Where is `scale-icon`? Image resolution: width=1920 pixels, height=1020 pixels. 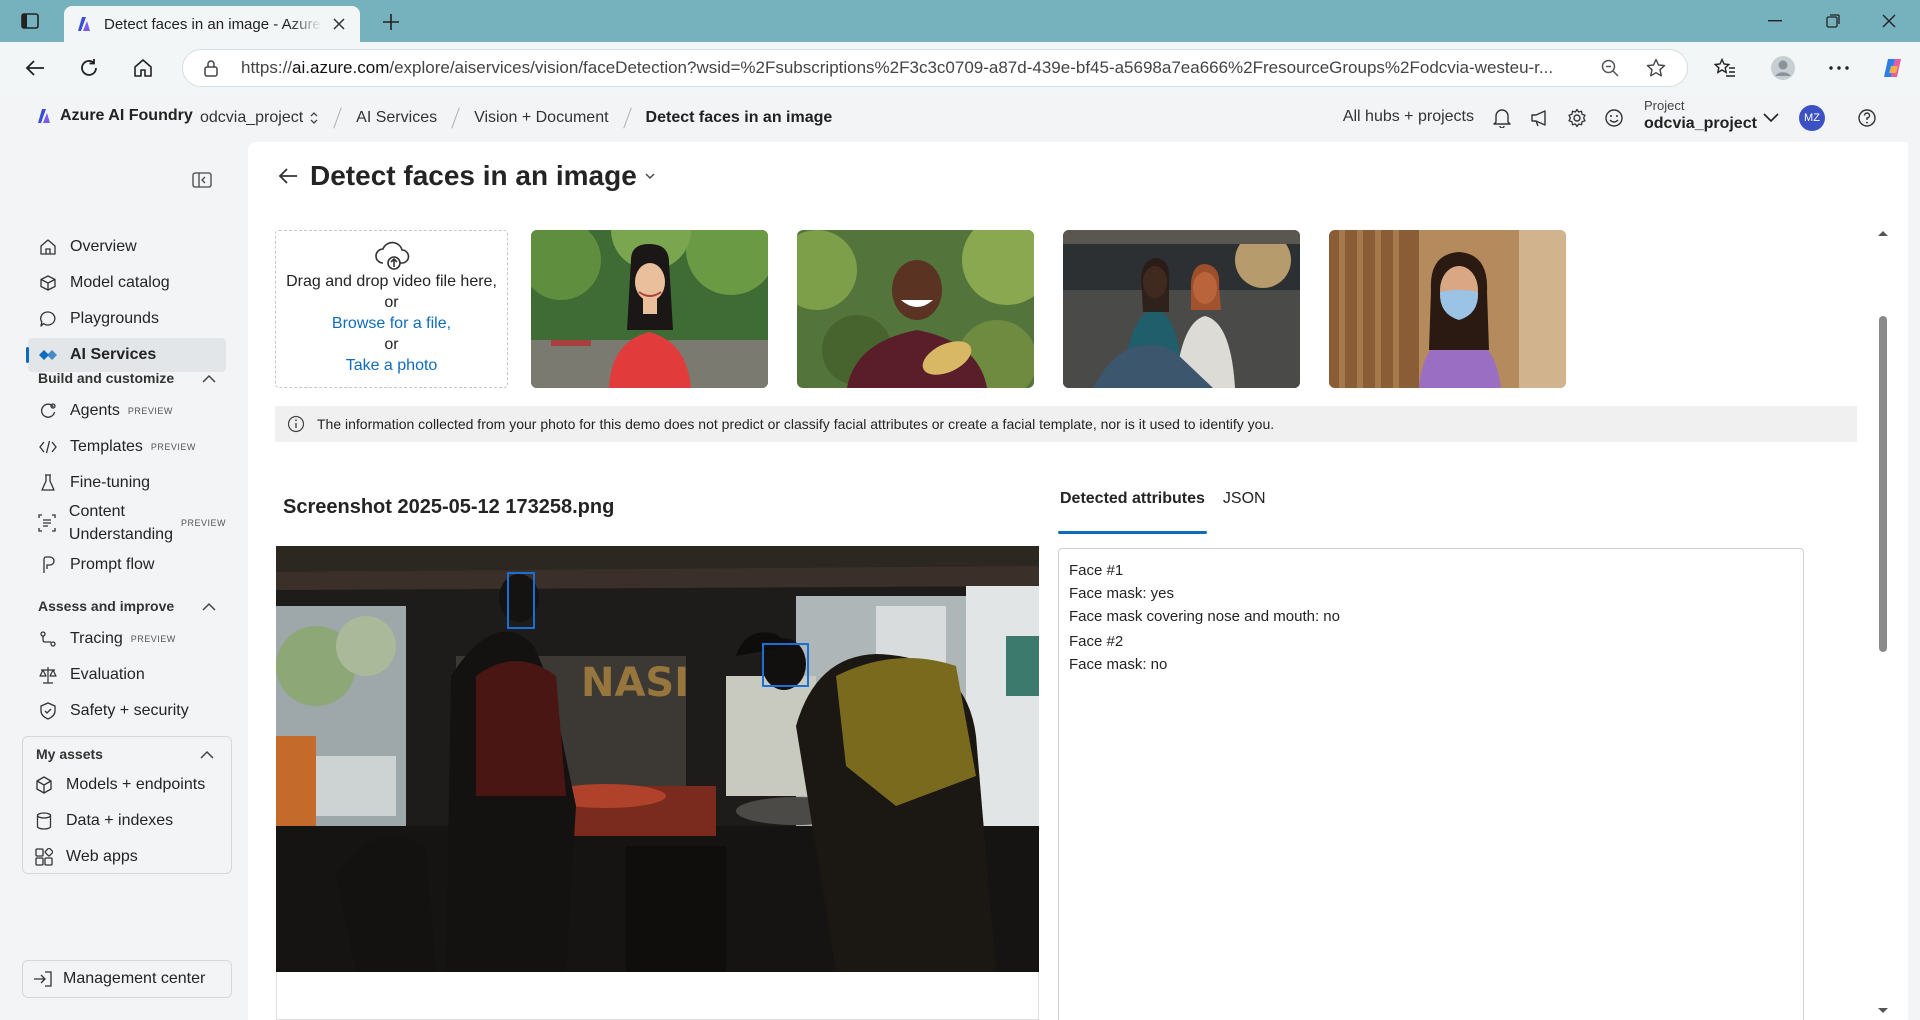 scale-icon is located at coordinates (48, 675).